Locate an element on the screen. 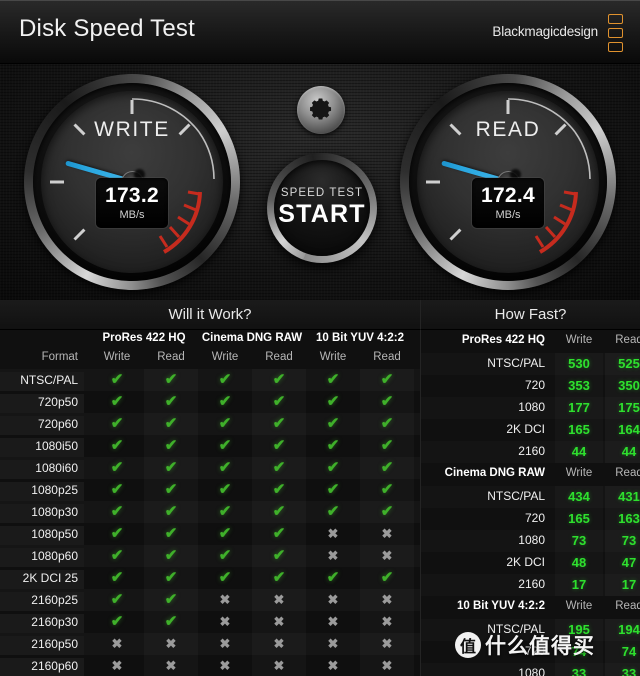 The width and height of the screenshot is (640, 676). write-speed-value: 353 is located at coordinates (579, 386).